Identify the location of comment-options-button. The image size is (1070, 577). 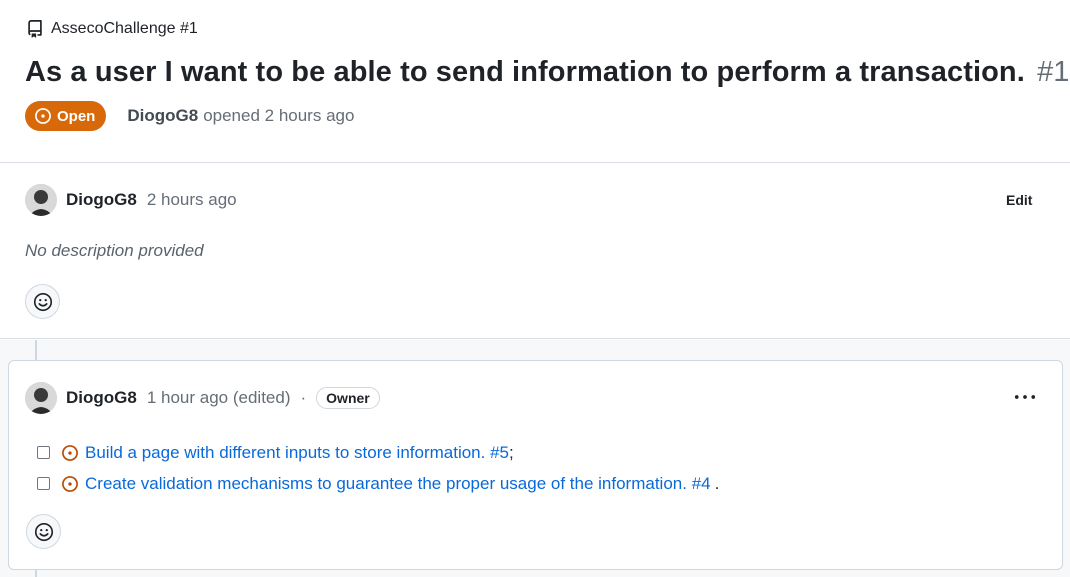
(1025, 397).